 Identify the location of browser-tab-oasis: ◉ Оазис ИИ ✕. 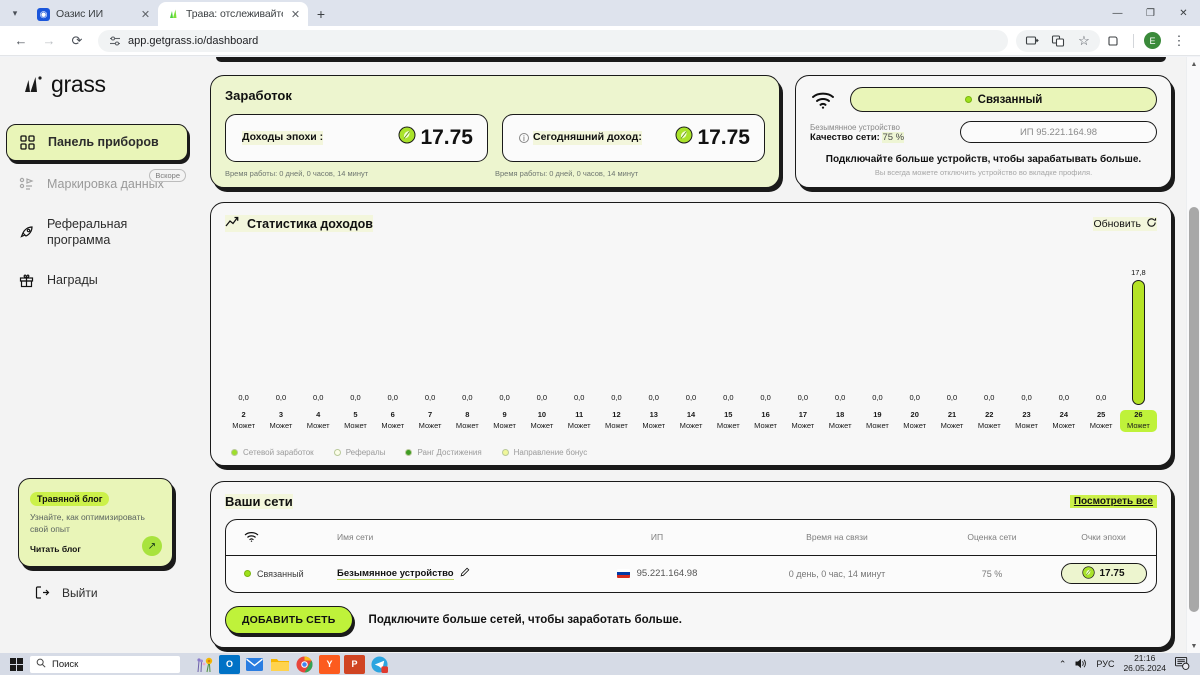
(93, 14).